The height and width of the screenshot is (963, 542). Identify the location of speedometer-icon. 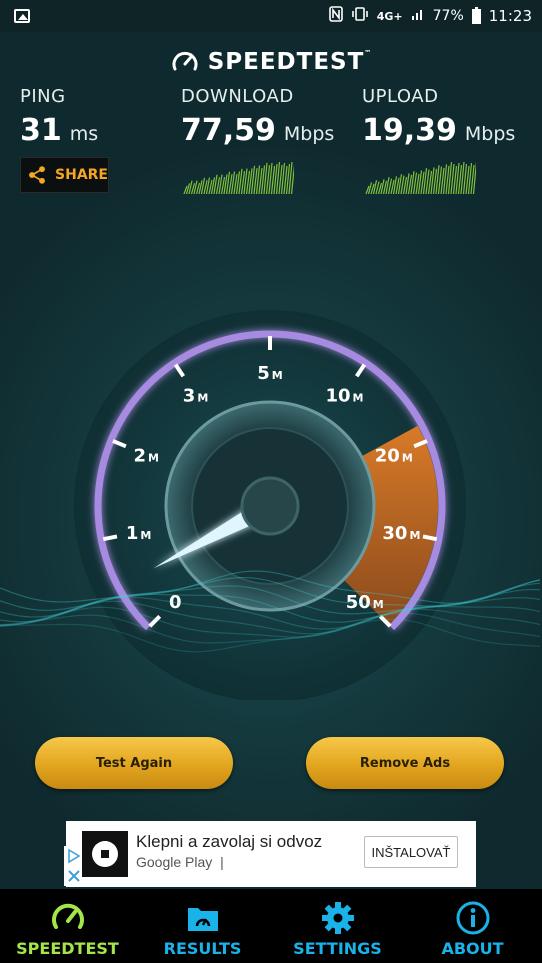
(67, 916).